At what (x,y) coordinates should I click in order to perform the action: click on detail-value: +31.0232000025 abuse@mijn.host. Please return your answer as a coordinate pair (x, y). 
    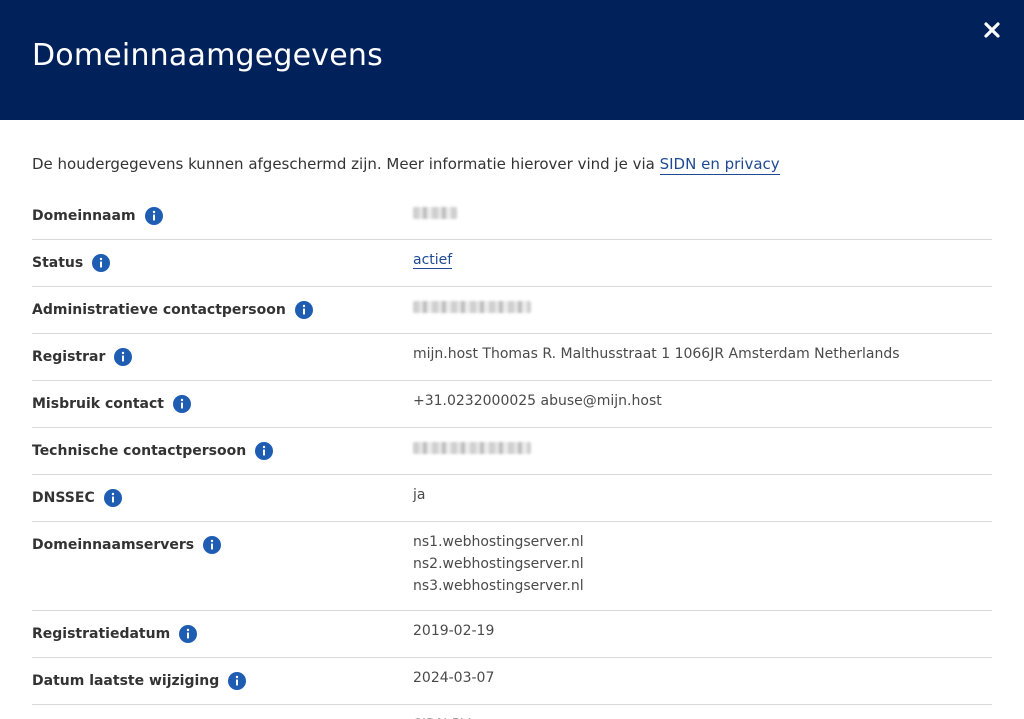
    Looking at the image, I should click on (537, 401).